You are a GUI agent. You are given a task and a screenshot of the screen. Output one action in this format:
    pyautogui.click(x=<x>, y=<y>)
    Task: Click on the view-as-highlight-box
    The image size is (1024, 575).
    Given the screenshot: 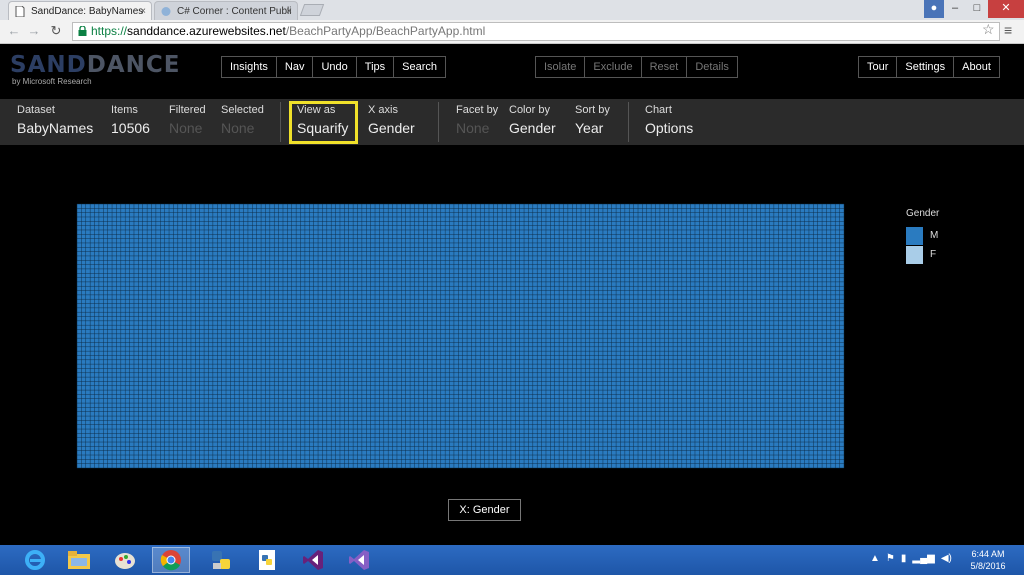 What is the action you would take?
    pyautogui.click(x=323, y=122)
    